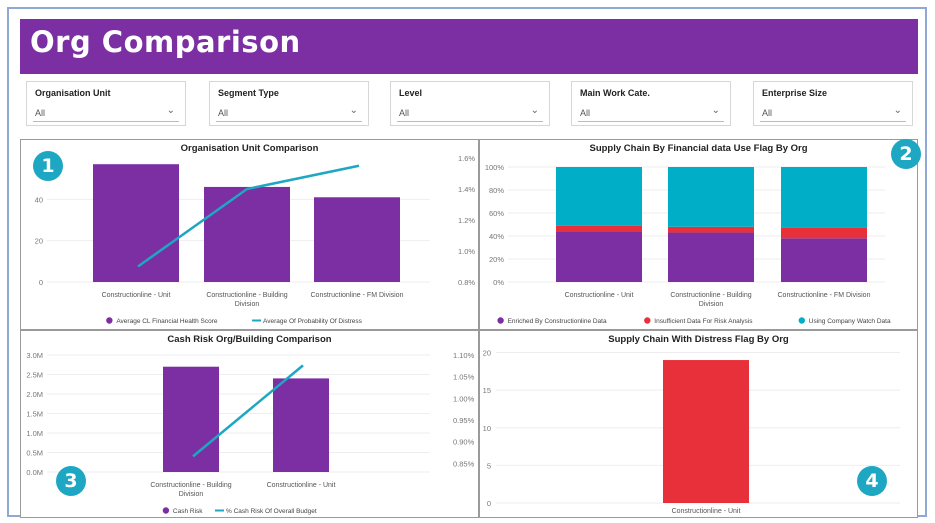 The height and width of the screenshot is (523, 935). I want to click on y-tick-label: 2.5M, so click(34, 375).